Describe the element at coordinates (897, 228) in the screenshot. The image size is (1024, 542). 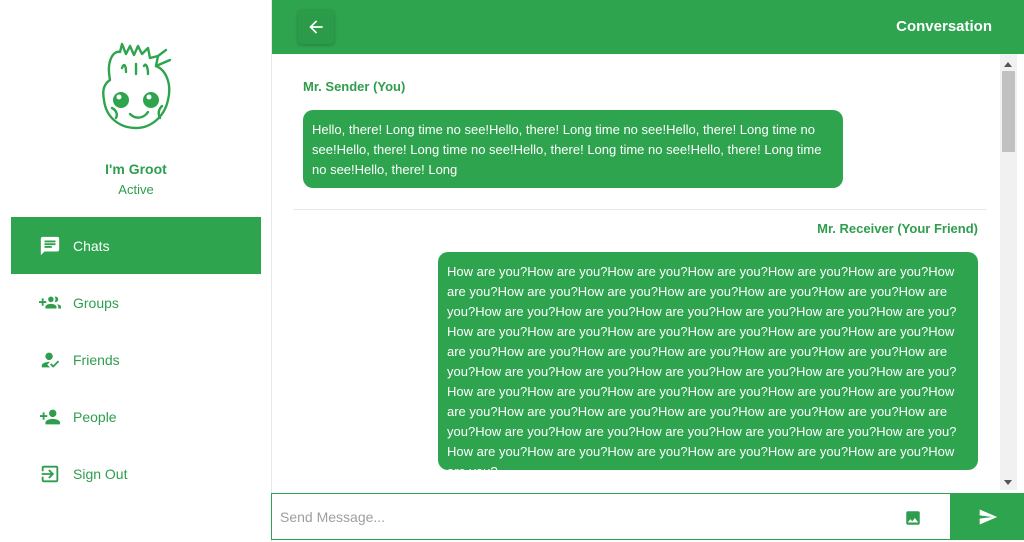
I see `message-author: Mr. Receiver (Your Friend)` at that location.